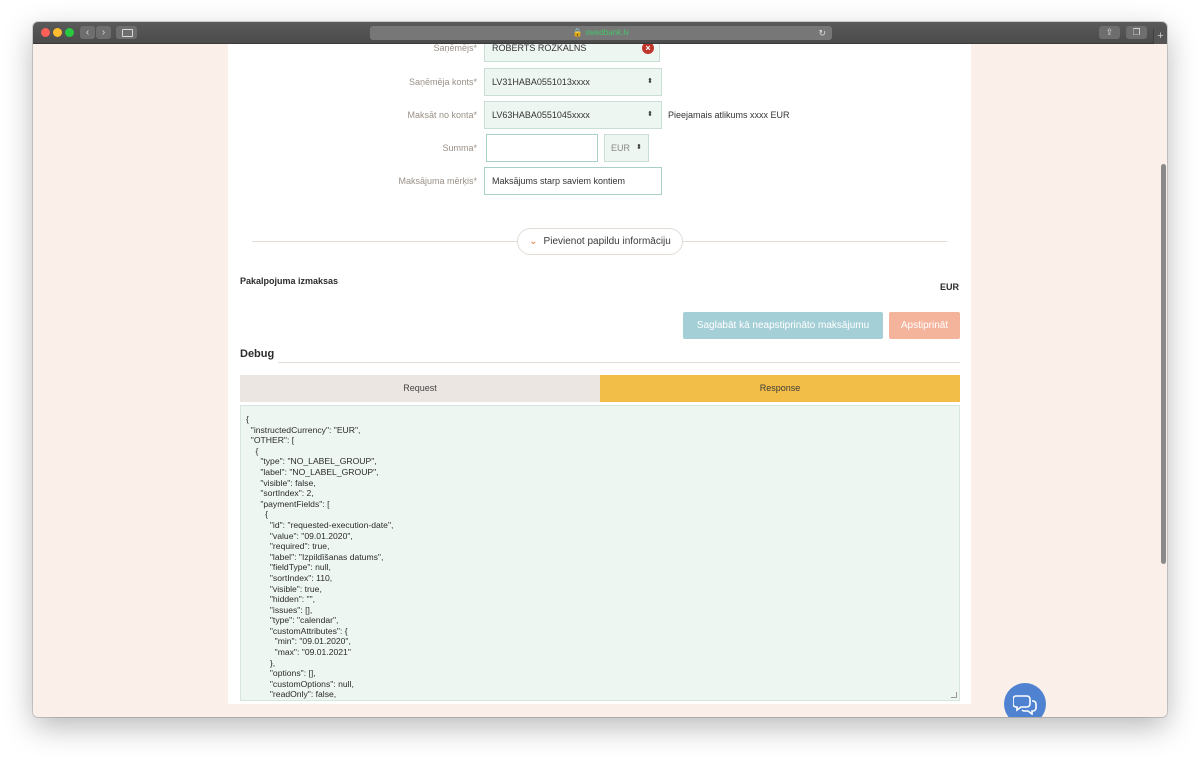 This screenshot has height=761, width=1200. What do you see at coordinates (299, 535) in the screenshot?
I see `code-line: "value": "09.01.2020",` at bounding box center [299, 535].